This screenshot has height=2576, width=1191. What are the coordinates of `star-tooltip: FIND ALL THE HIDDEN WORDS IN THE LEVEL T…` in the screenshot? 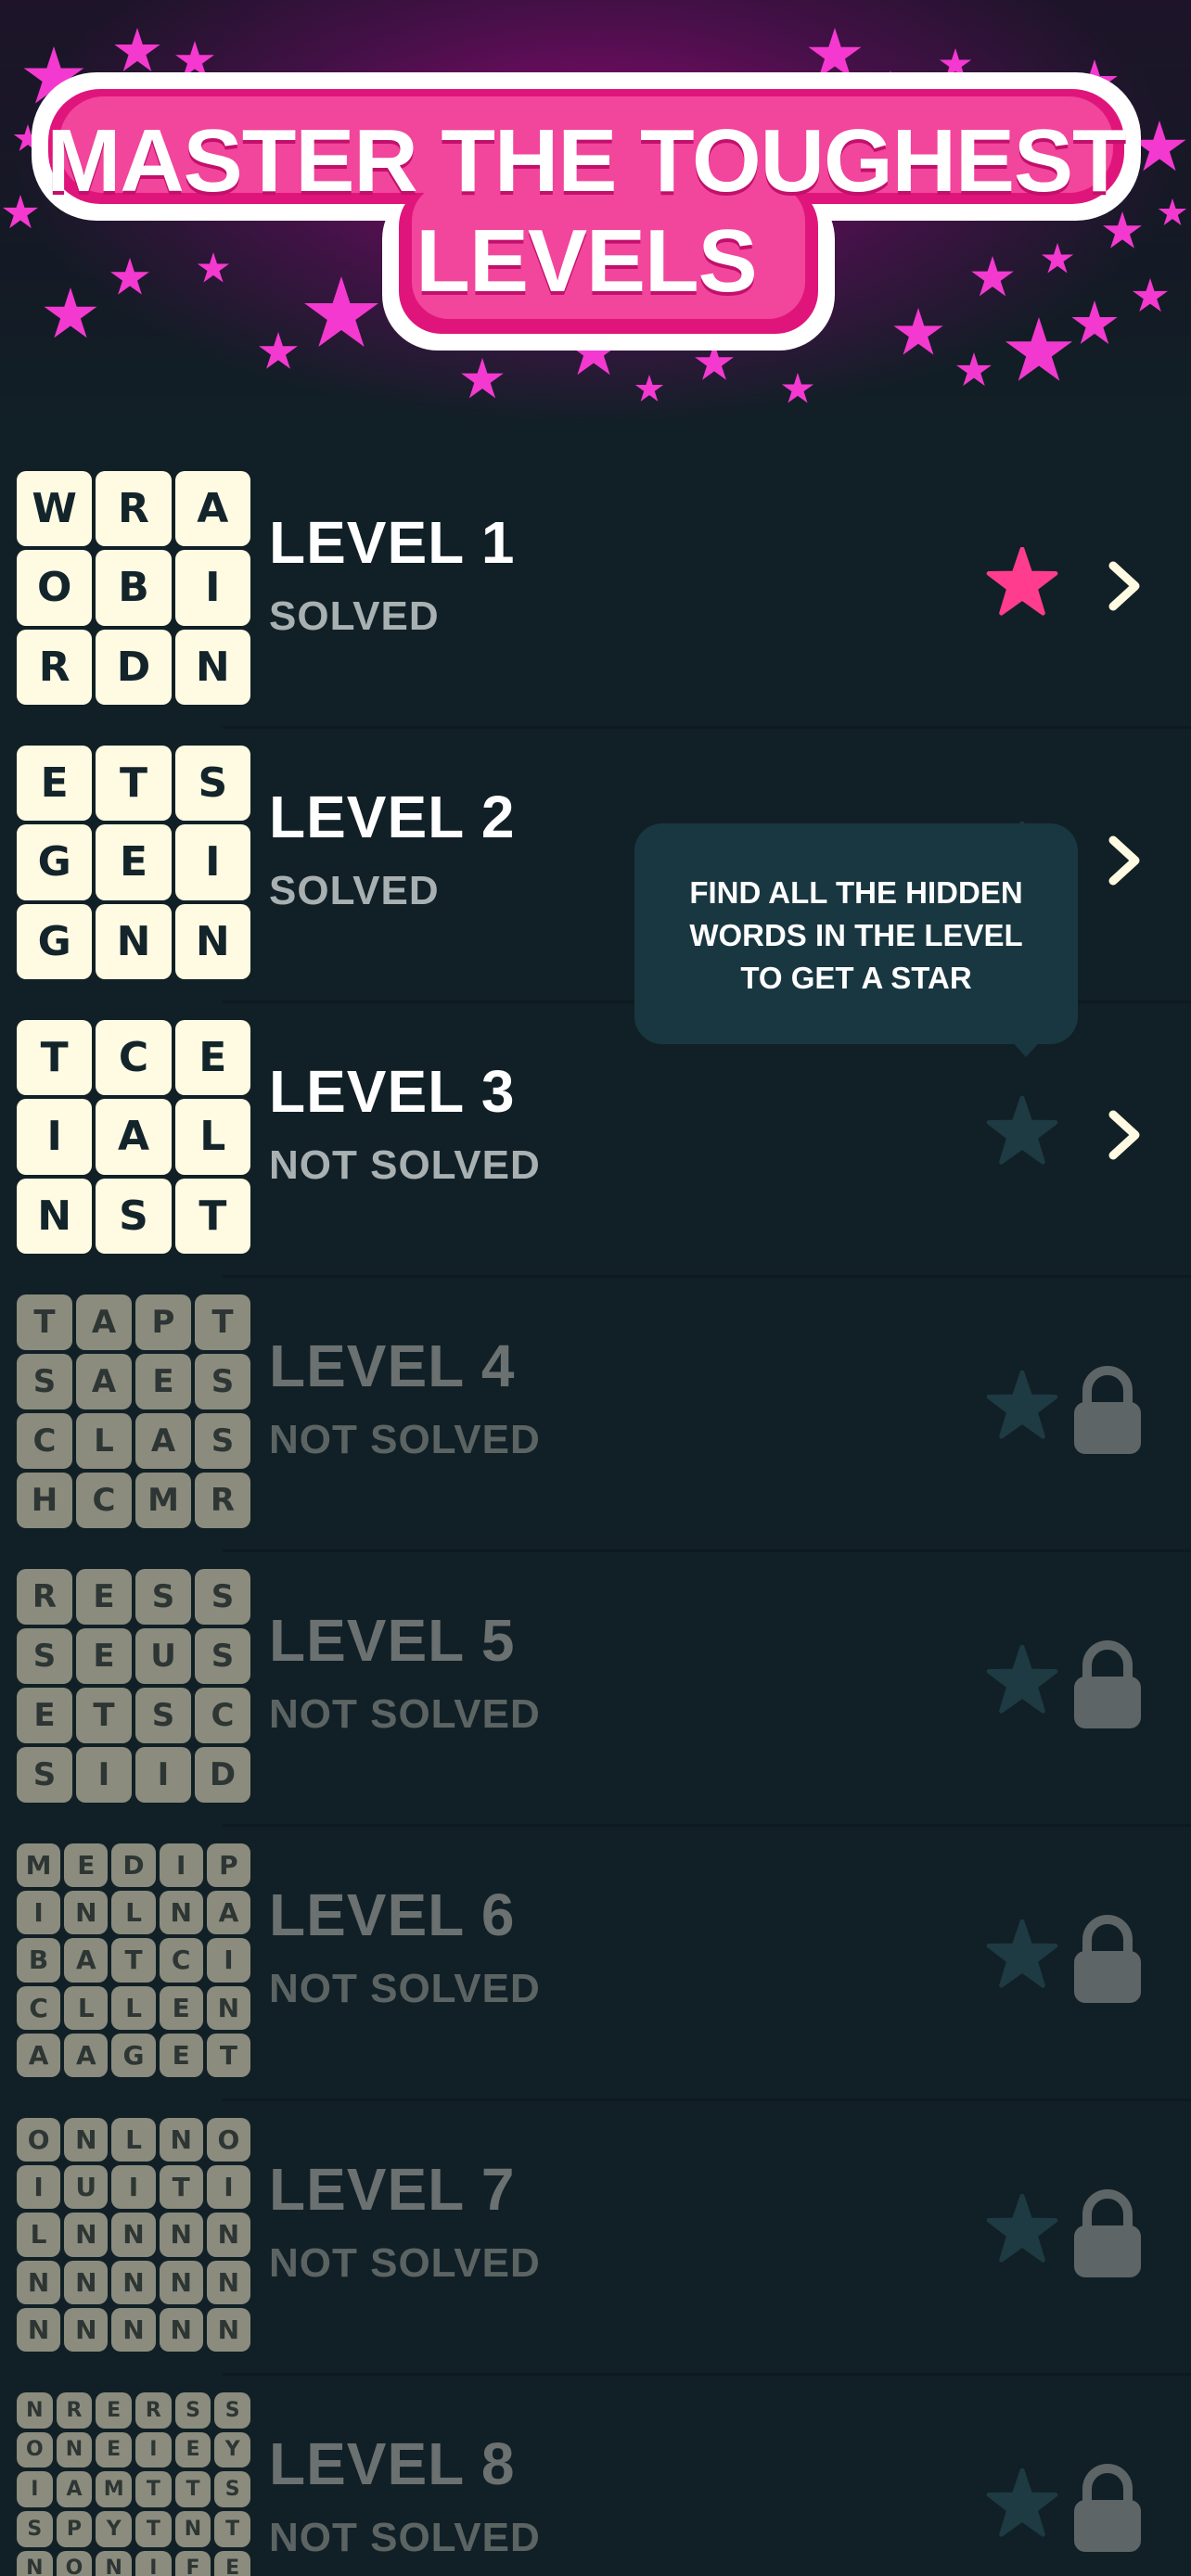 It's located at (856, 933).